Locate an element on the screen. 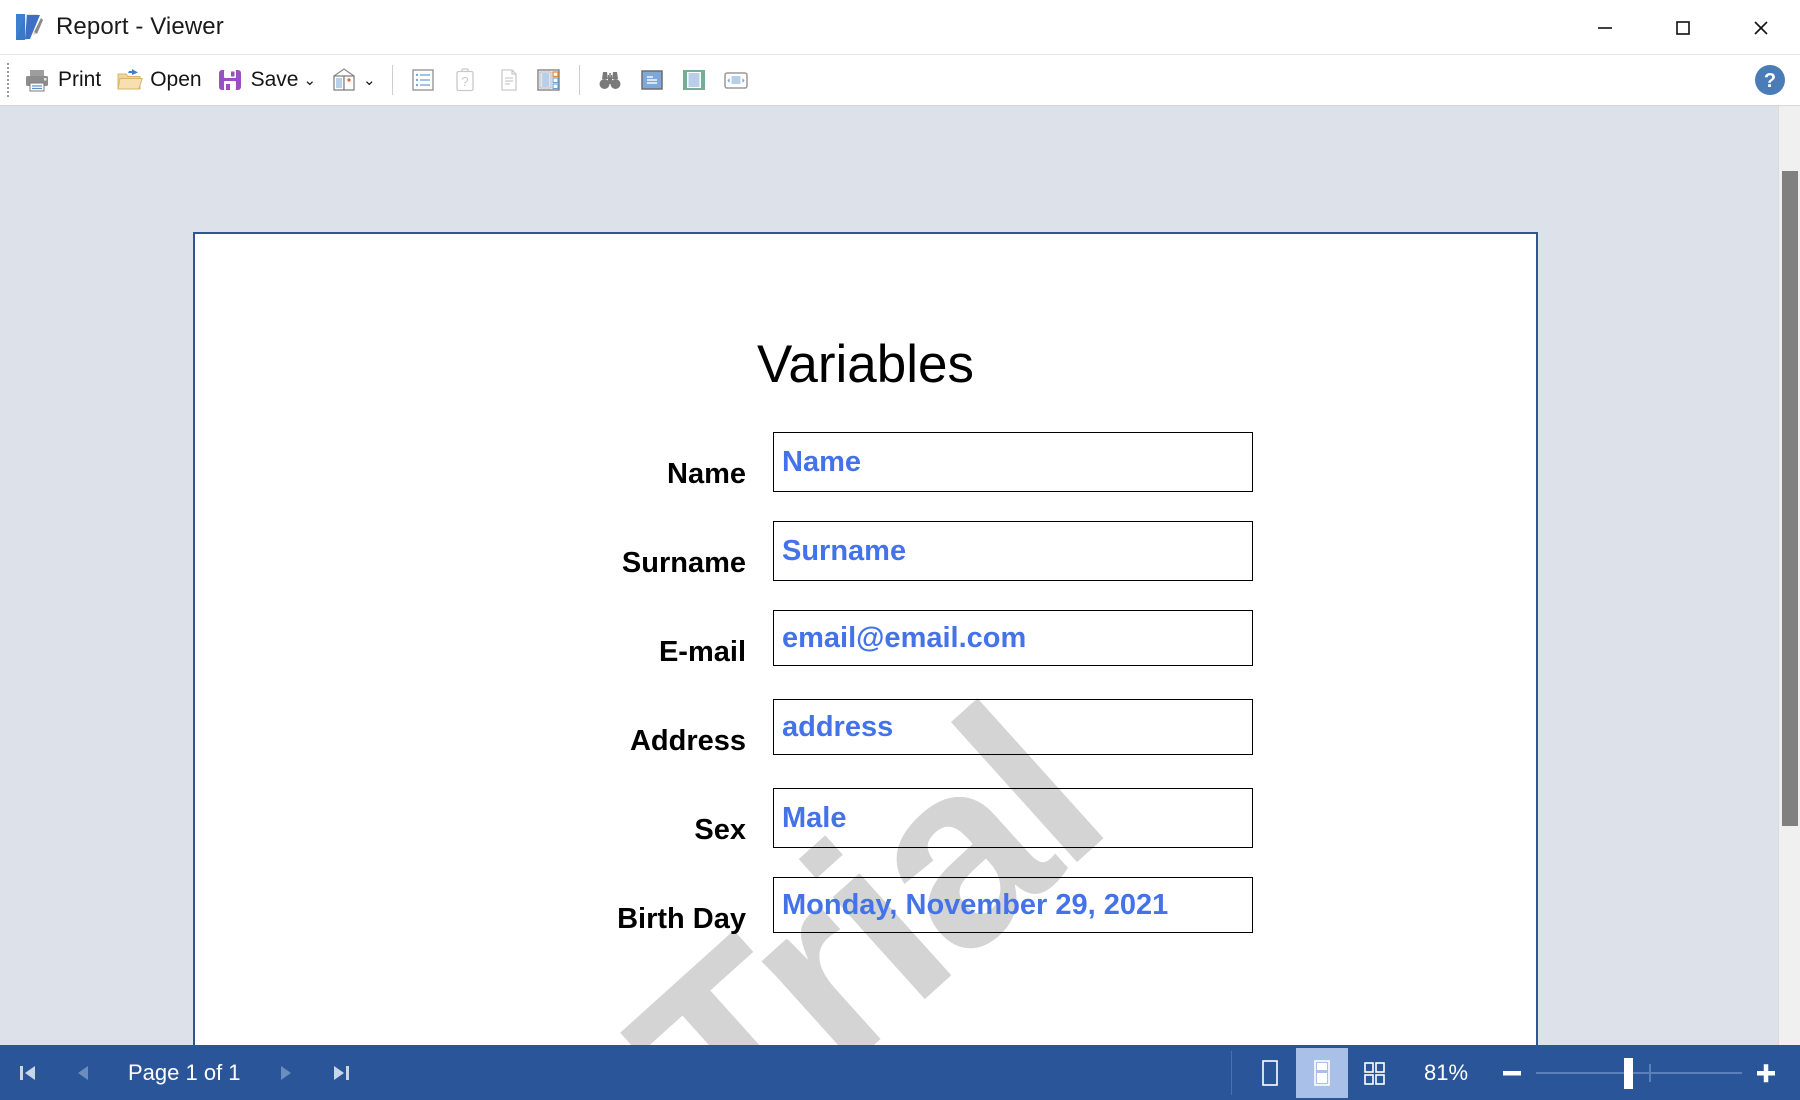  field-value: Name is located at coordinates (821, 461).